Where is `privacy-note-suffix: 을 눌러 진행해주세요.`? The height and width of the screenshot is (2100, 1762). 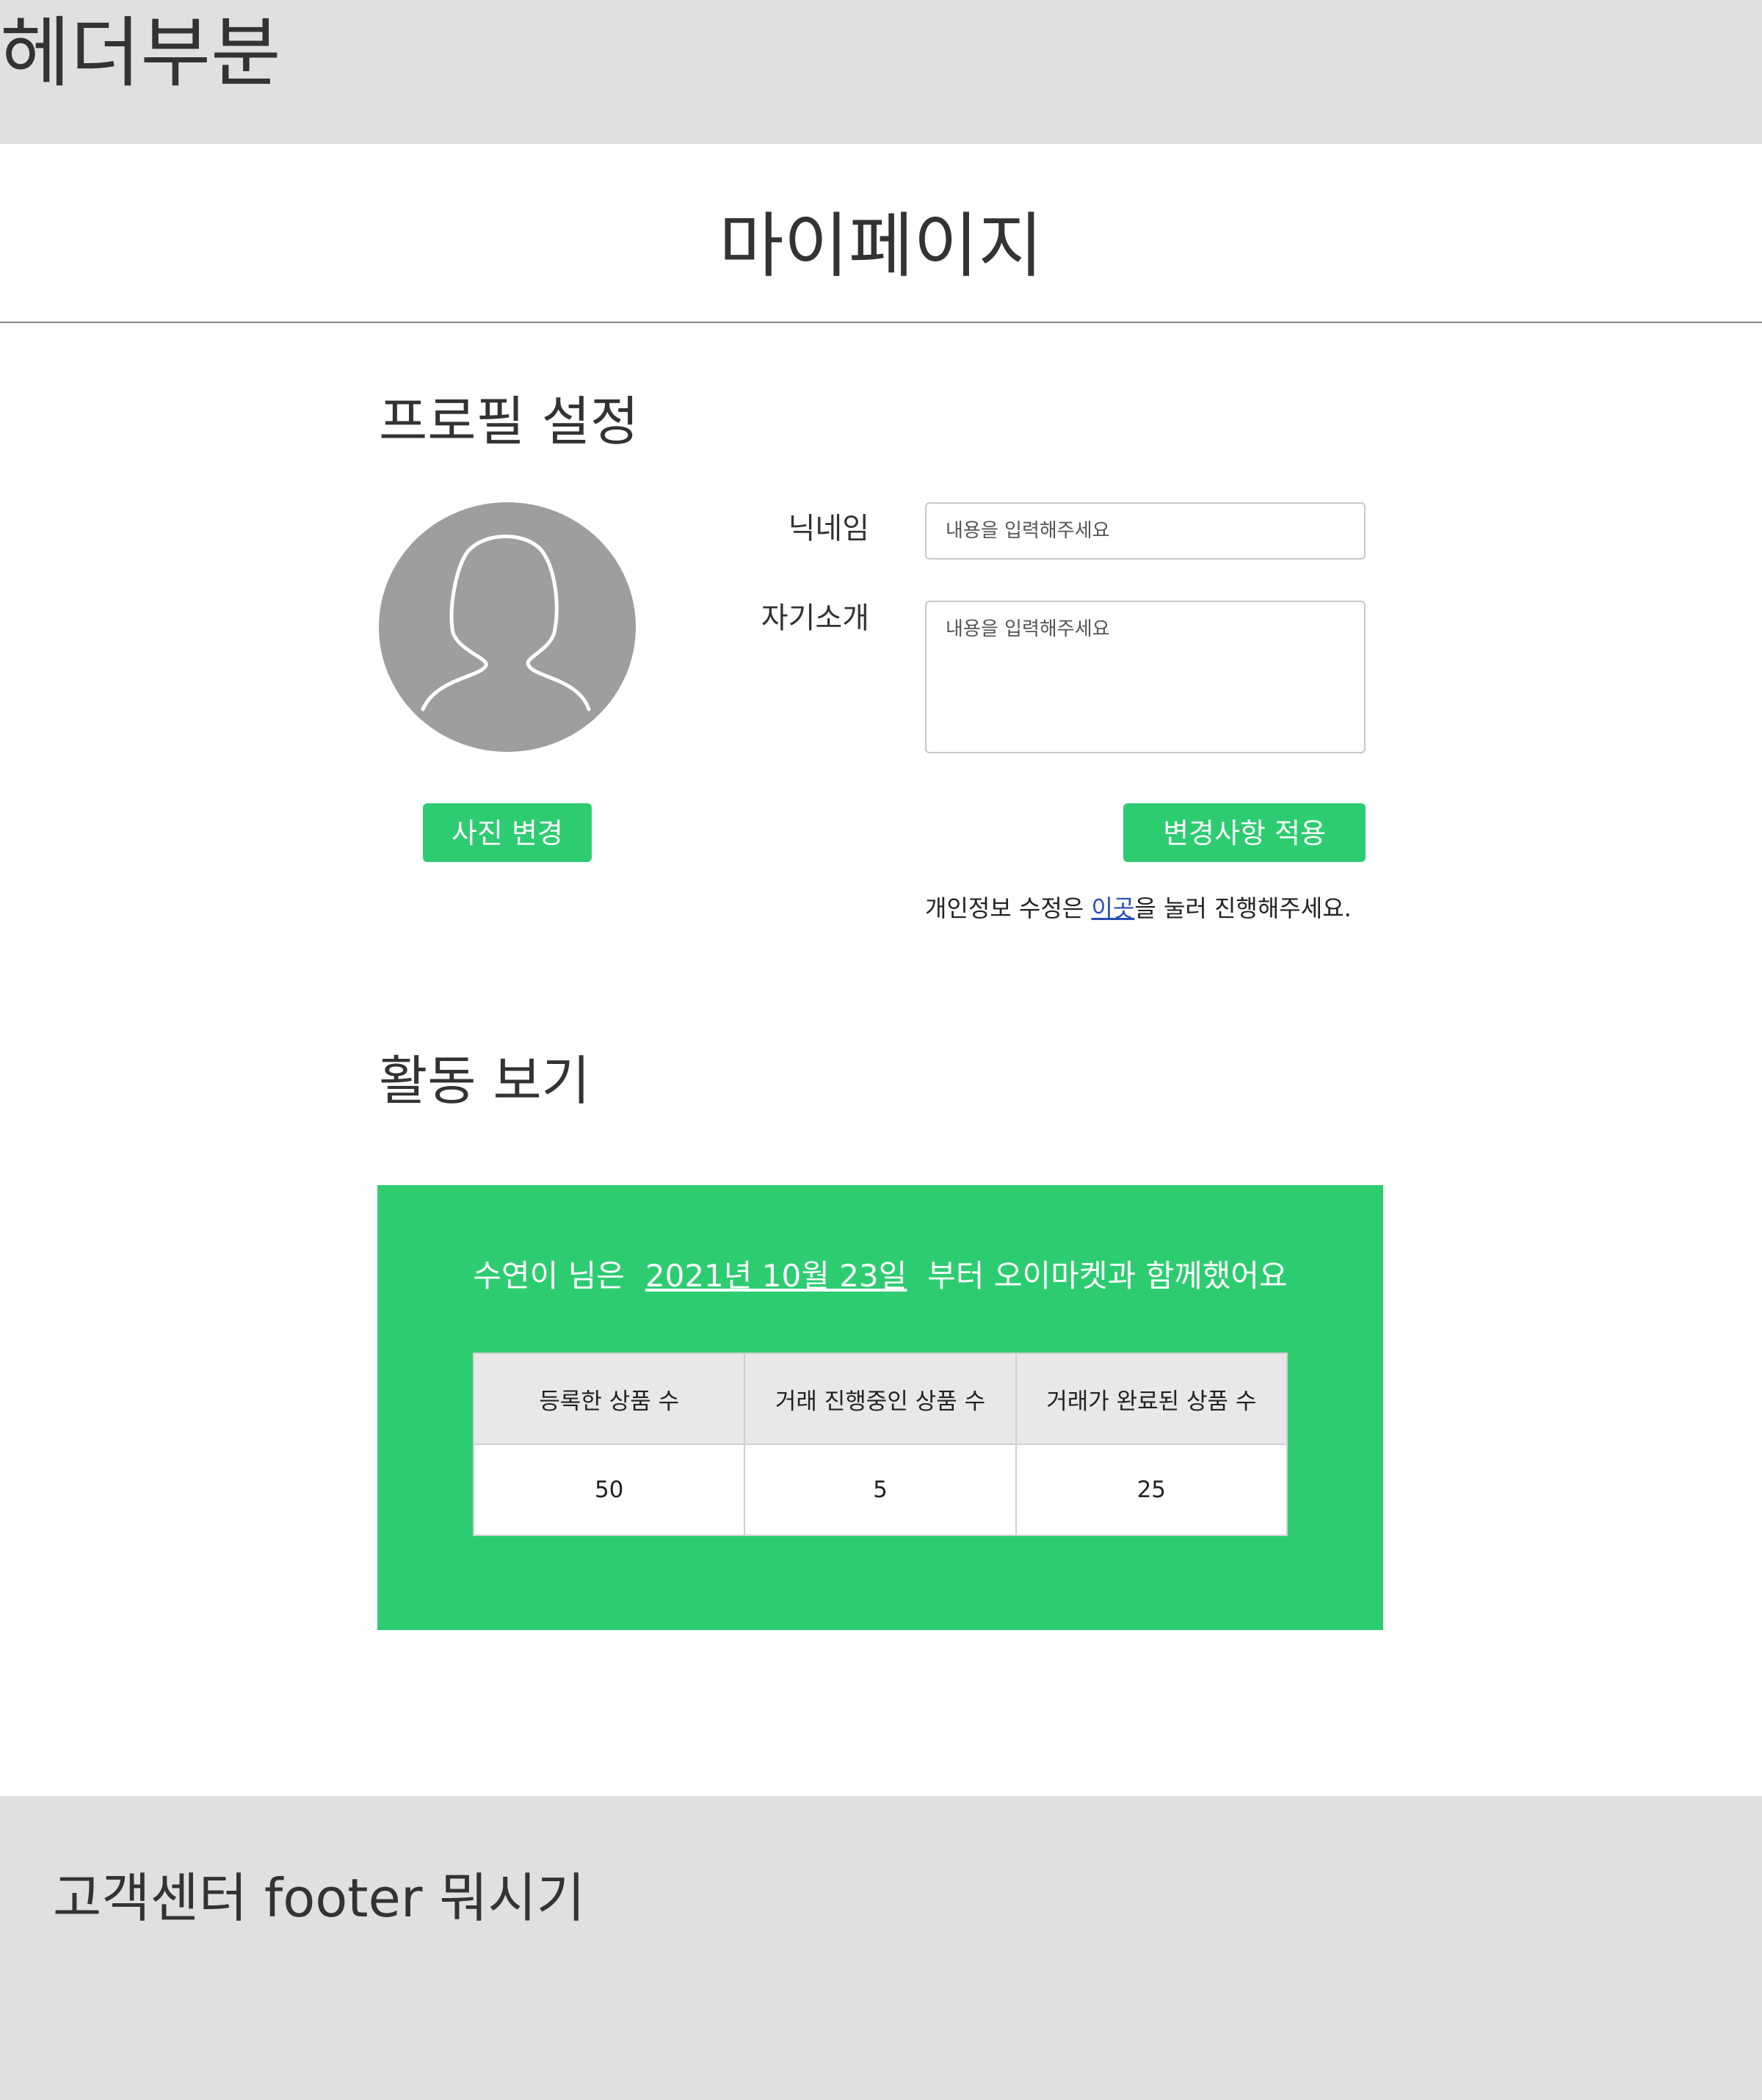 privacy-note-suffix: 을 눌러 진행해주세요. is located at coordinates (1243, 908).